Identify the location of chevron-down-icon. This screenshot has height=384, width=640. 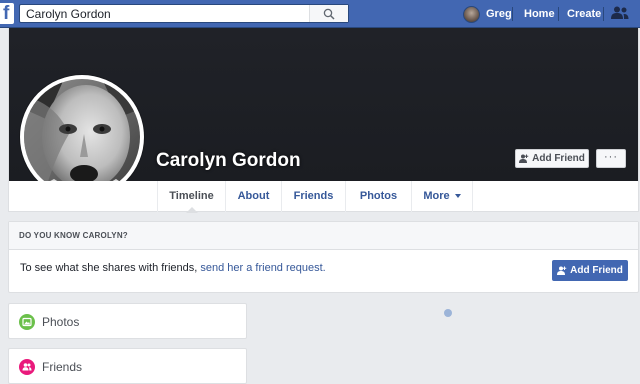
(457, 196).